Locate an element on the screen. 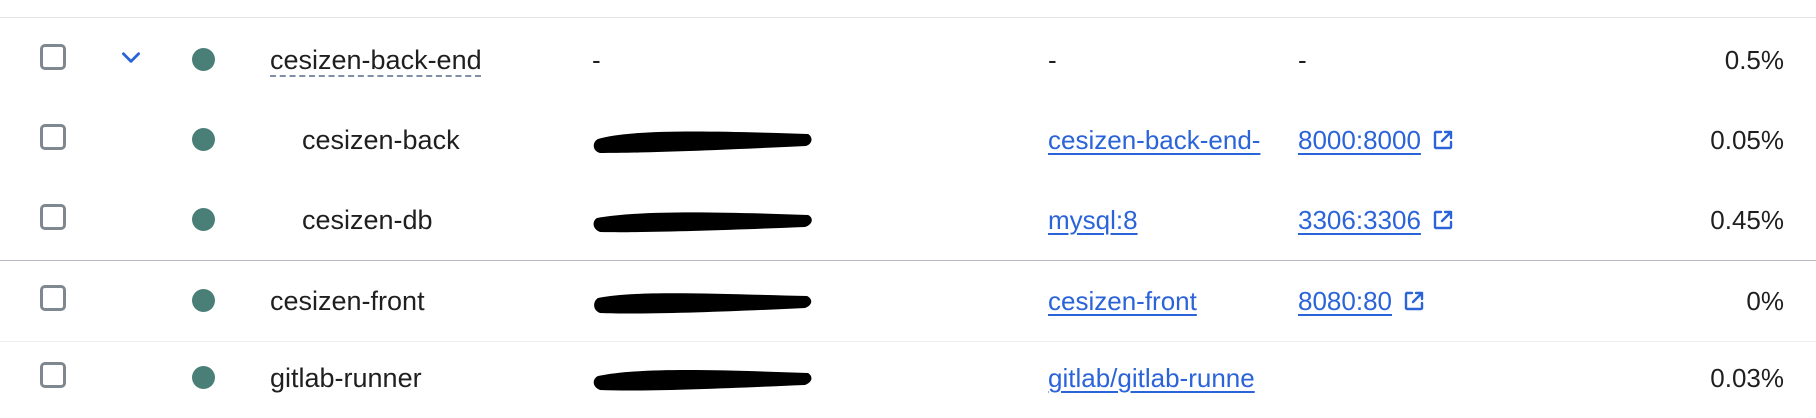 The width and height of the screenshot is (1816, 418). chevron-down-icon is located at coordinates (131, 57).